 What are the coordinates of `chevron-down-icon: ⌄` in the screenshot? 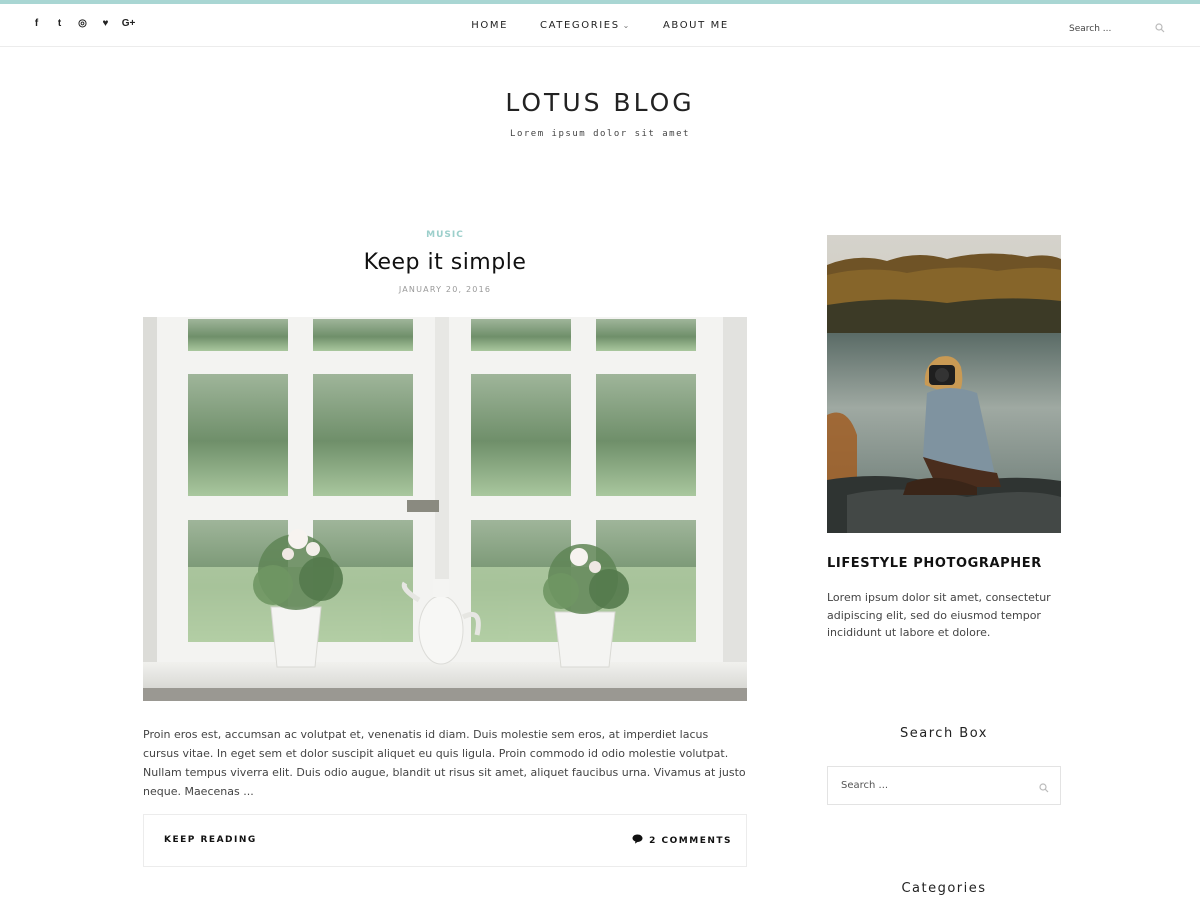 It's located at (626, 25).